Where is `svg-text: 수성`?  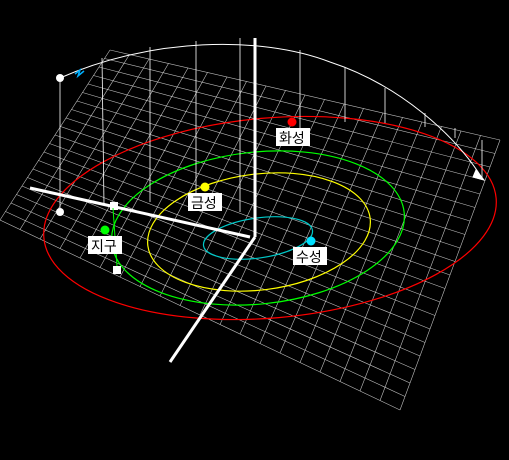
svg-text: 수성 is located at coordinates (309, 258).